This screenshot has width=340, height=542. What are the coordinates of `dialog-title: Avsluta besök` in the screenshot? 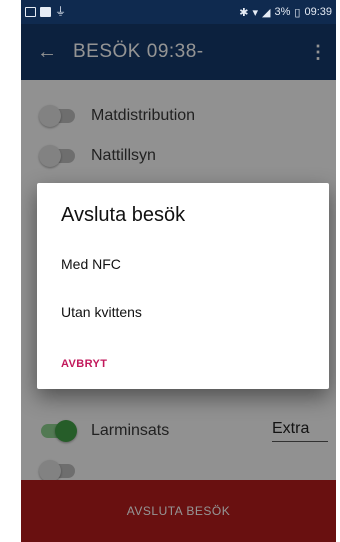 It's located at (123, 215).